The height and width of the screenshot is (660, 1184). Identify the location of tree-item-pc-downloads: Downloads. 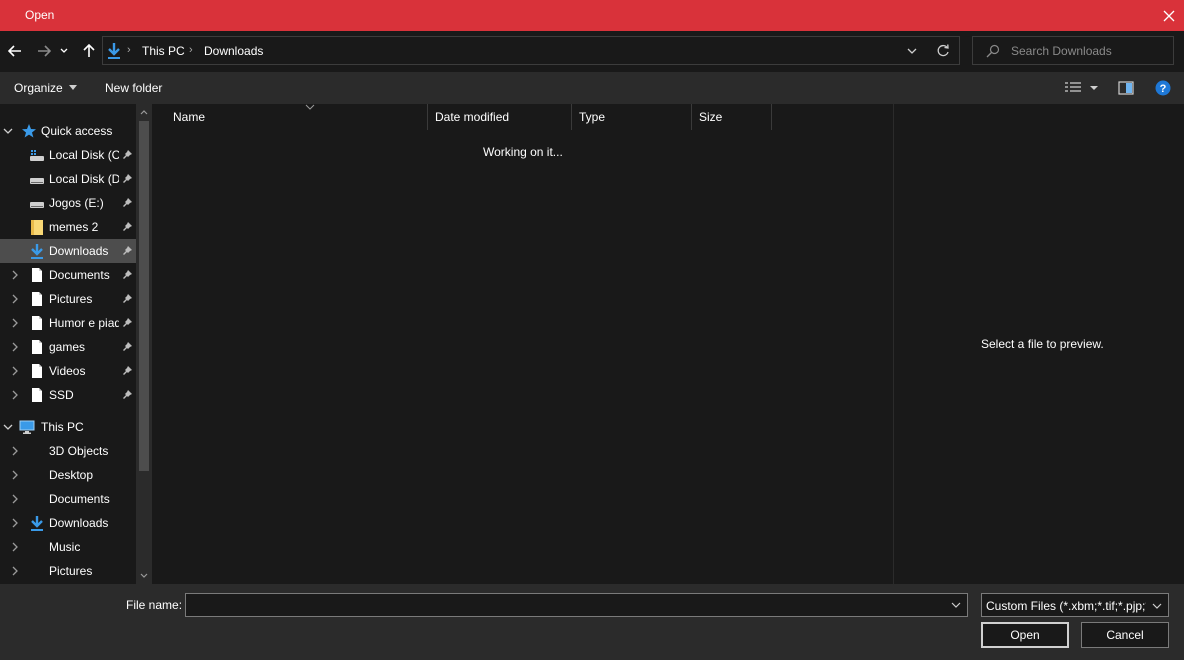
(68, 523).